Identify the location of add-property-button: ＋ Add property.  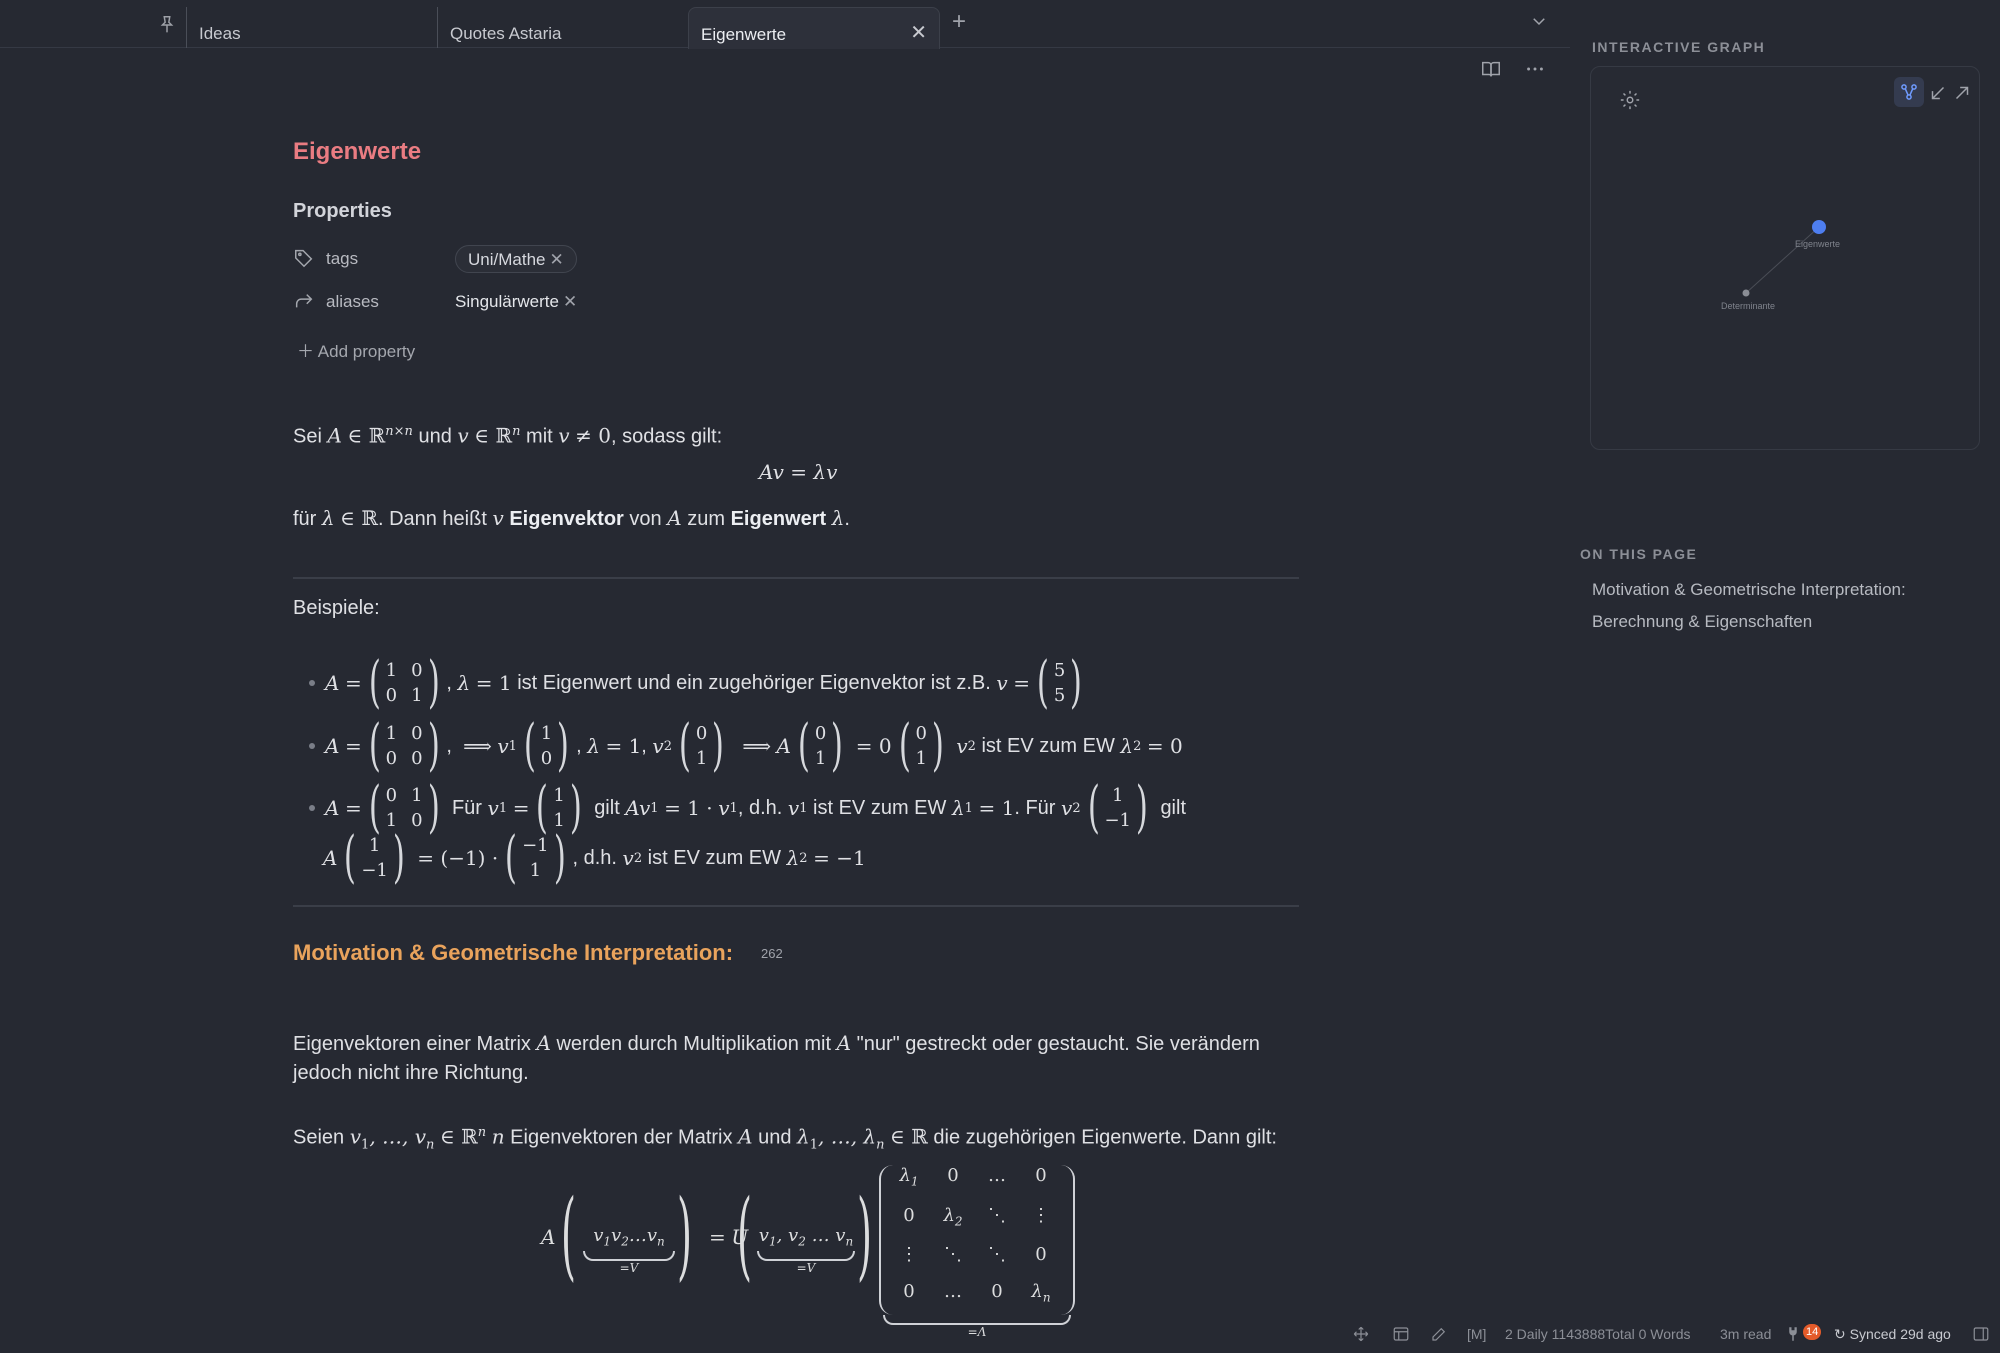
(356, 349).